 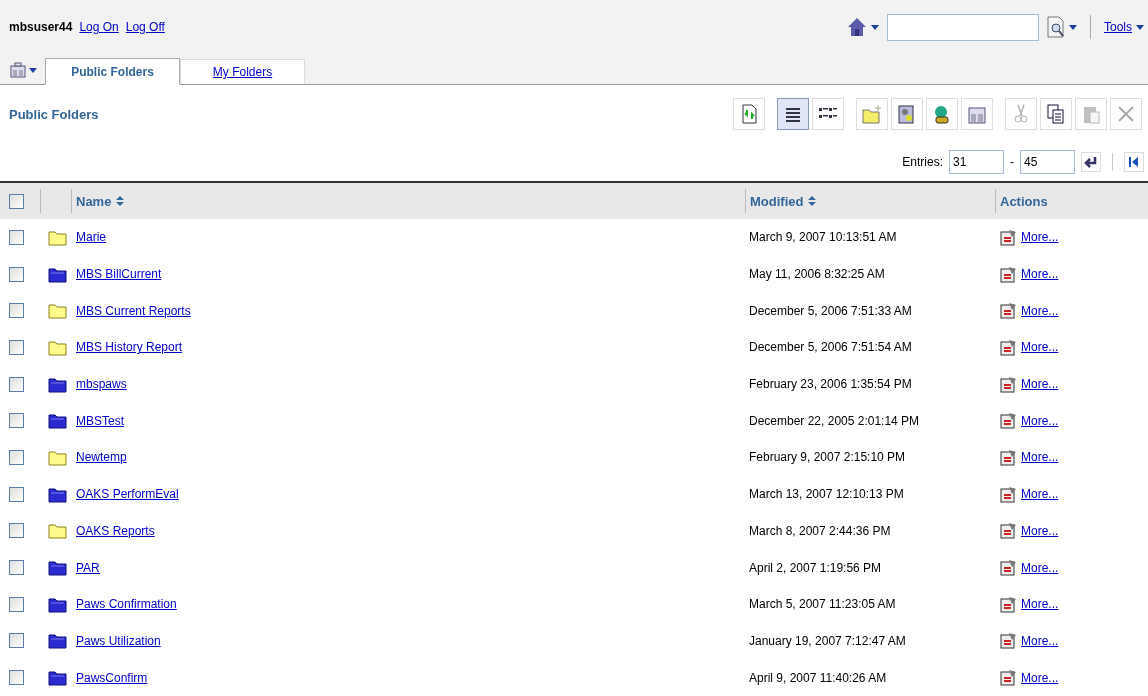 What do you see at coordinates (749, 114) in the screenshot?
I see `refresh-button` at bounding box center [749, 114].